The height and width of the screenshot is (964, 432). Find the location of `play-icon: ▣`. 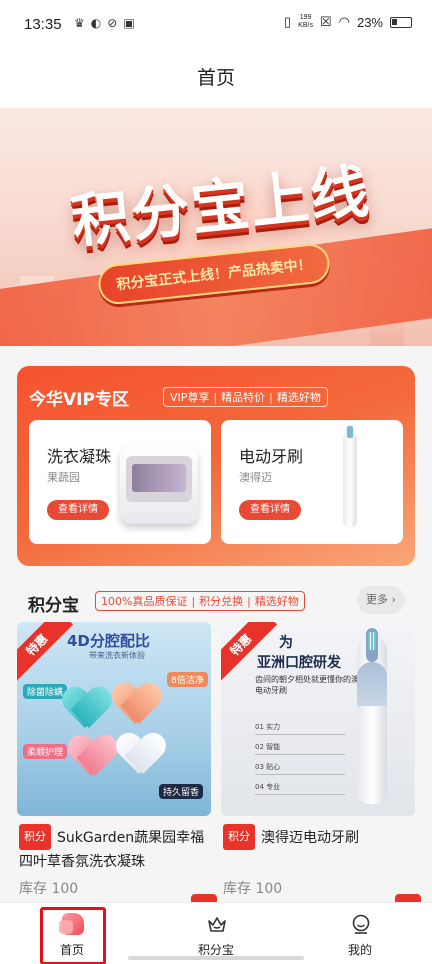

play-icon: ▣ is located at coordinates (129, 23).